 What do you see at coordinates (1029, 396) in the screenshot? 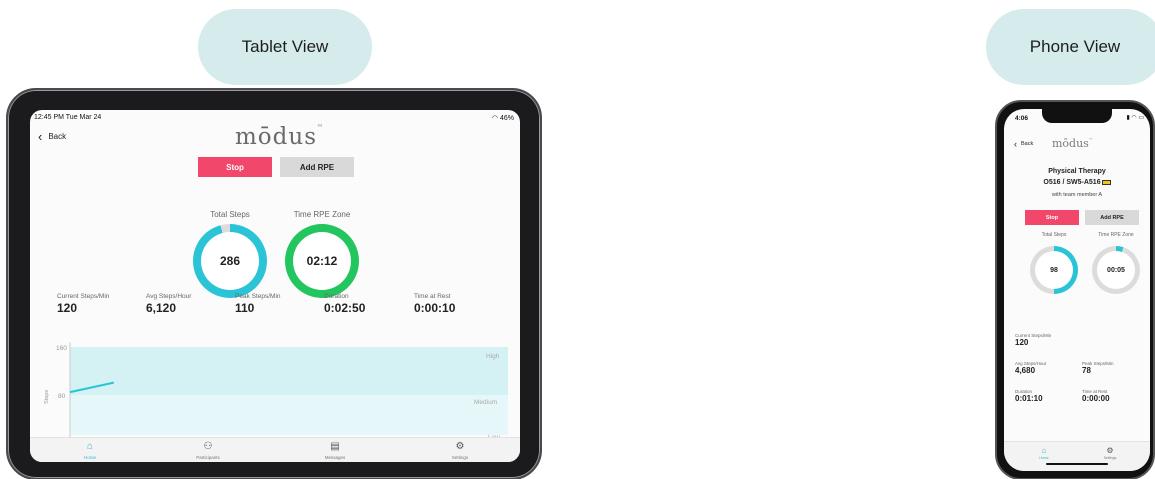
I see `stat-duration: Duration 0:01:10` at bounding box center [1029, 396].